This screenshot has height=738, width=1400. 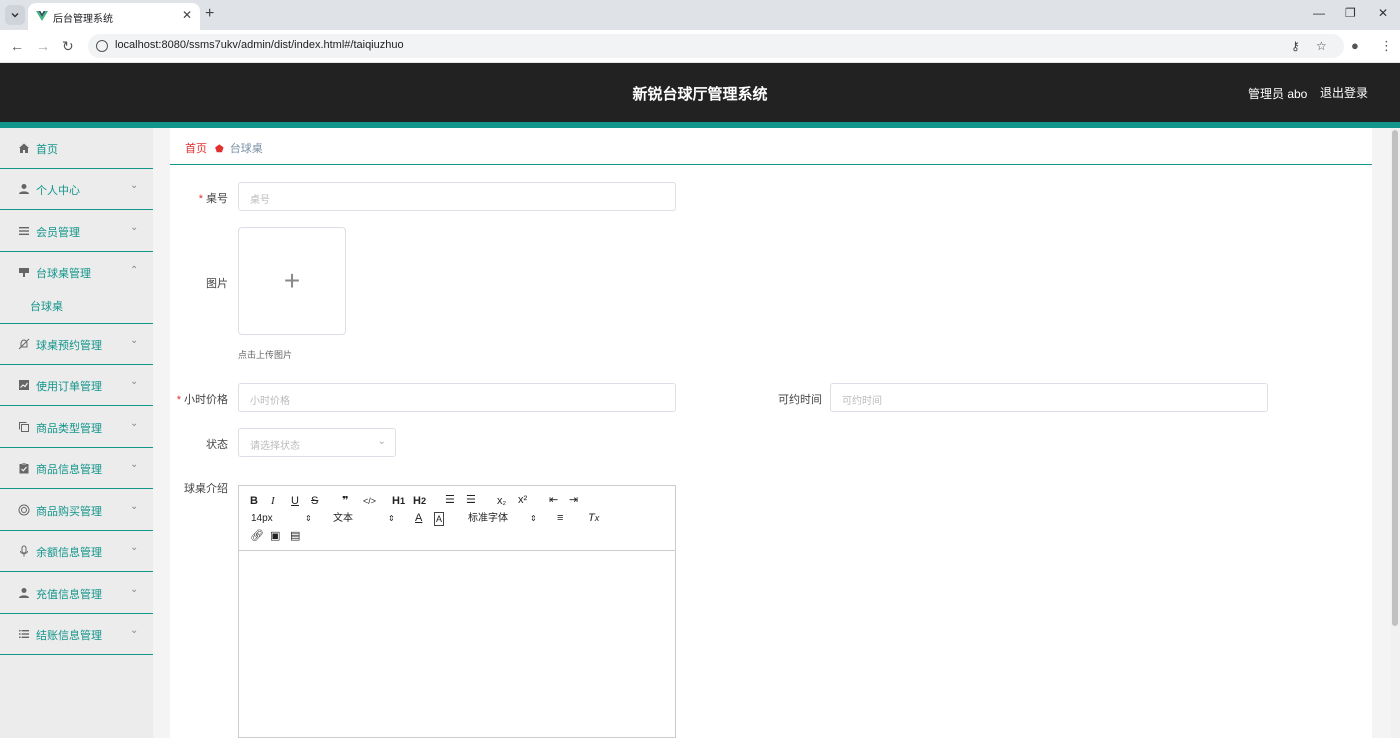 I want to click on app-title: 新锐台球厅管理系统, so click(x=700, y=94).